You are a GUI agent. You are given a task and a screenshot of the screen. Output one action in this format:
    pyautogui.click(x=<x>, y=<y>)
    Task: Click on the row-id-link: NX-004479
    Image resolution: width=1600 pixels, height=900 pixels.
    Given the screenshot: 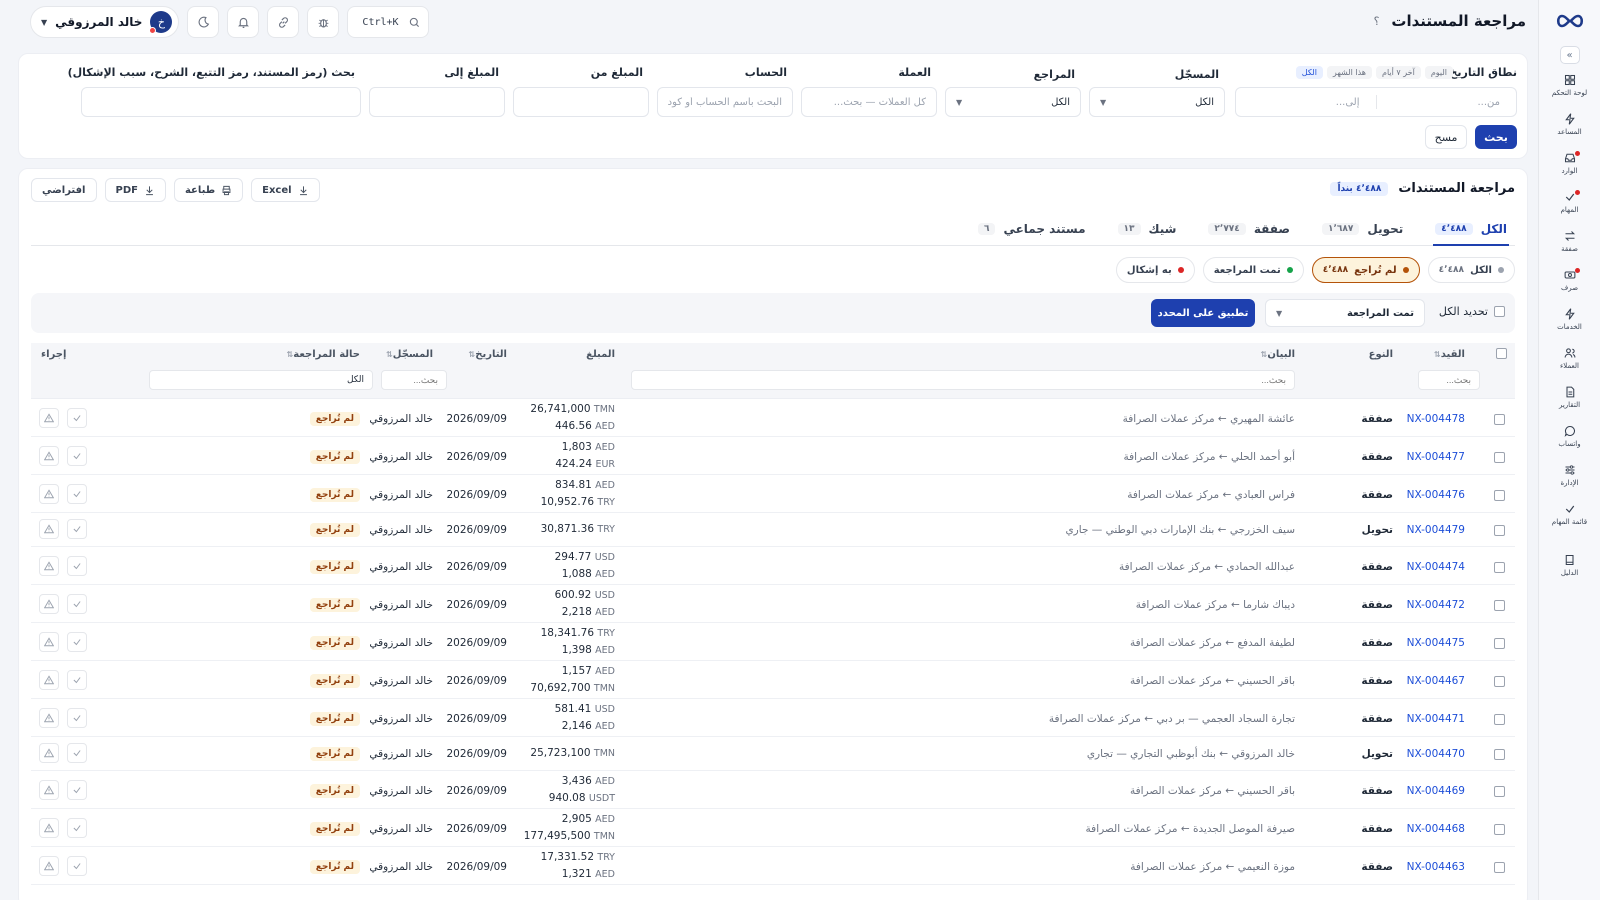 What is the action you would take?
    pyautogui.click(x=1436, y=530)
    